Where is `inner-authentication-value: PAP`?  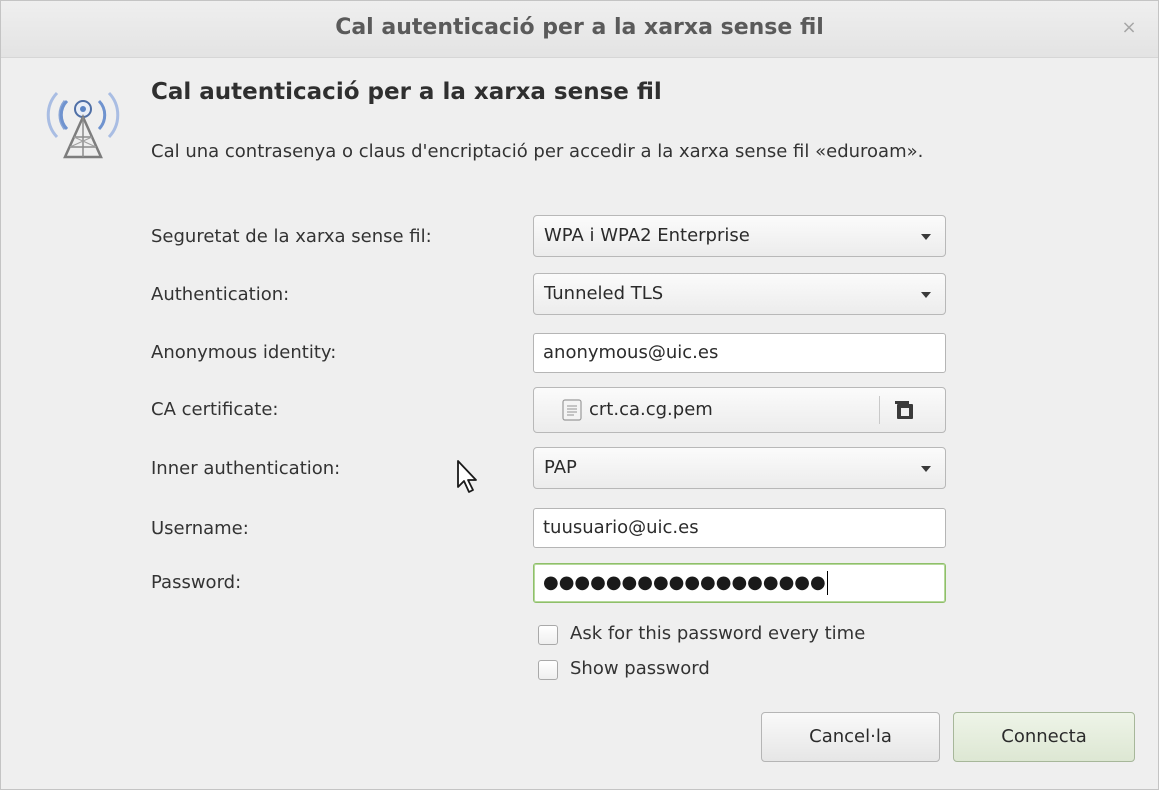
inner-authentication-value: PAP is located at coordinates (560, 467).